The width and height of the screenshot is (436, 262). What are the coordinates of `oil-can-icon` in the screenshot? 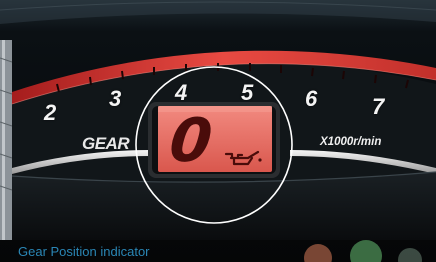 It's located at (243, 158).